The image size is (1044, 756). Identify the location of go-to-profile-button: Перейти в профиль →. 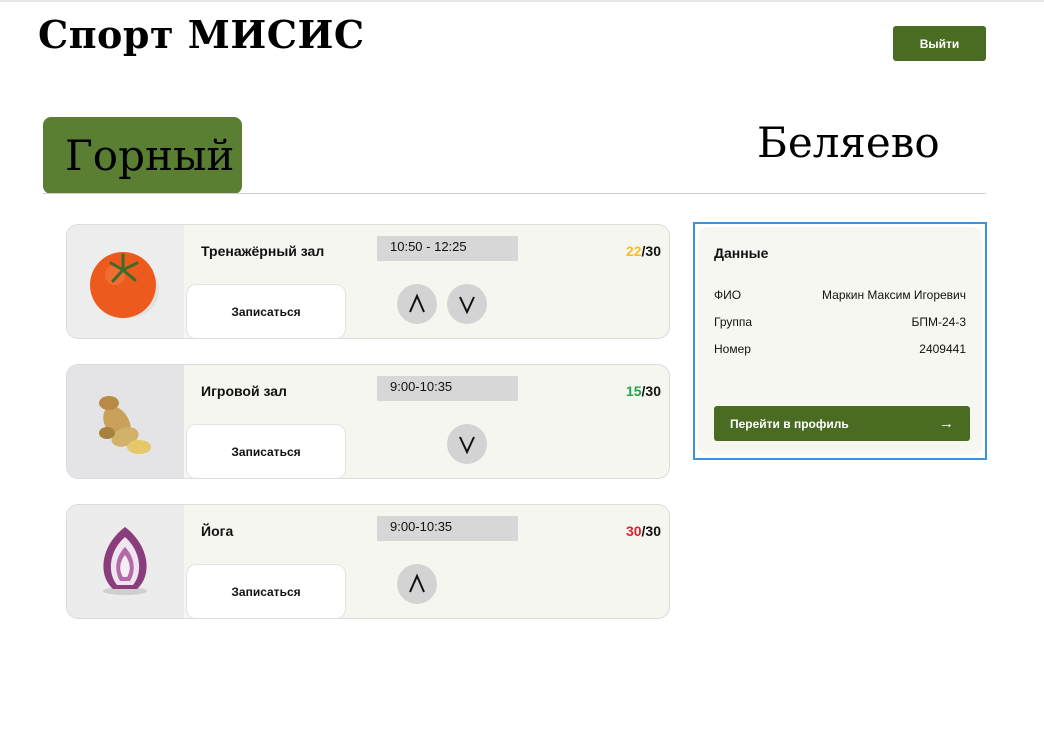
(842, 423).